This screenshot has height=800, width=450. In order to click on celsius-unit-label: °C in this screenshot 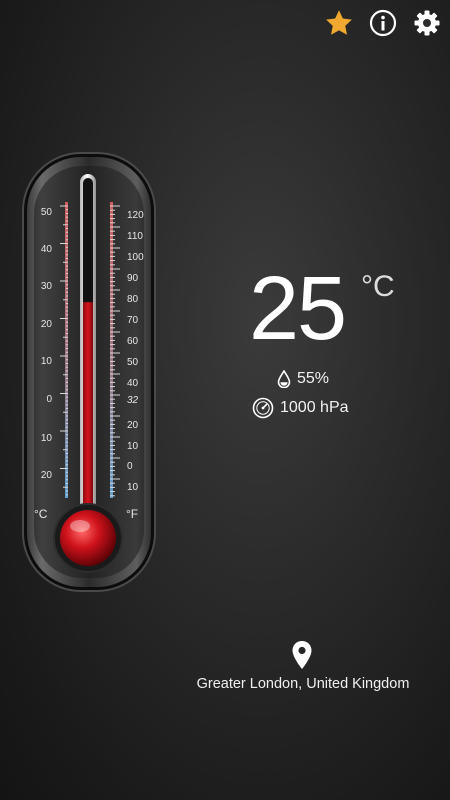, I will do `click(41, 514)`.